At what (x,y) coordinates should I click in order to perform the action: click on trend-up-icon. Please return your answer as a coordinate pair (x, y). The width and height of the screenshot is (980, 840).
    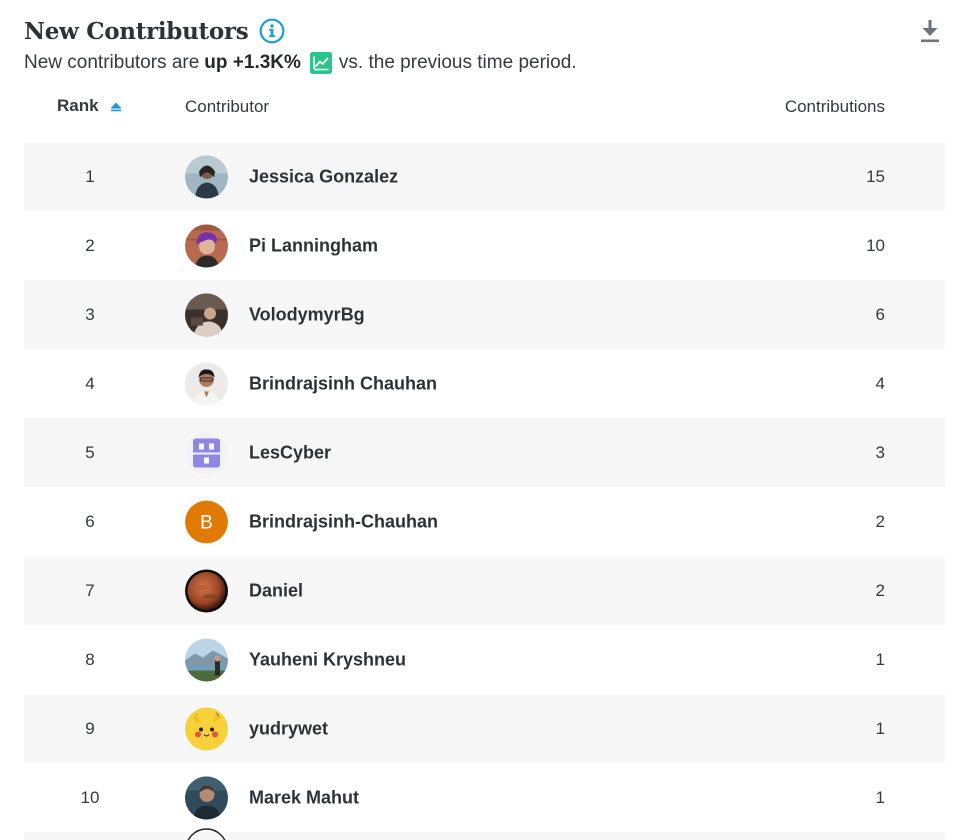
    Looking at the image, I should click on (320, 63).